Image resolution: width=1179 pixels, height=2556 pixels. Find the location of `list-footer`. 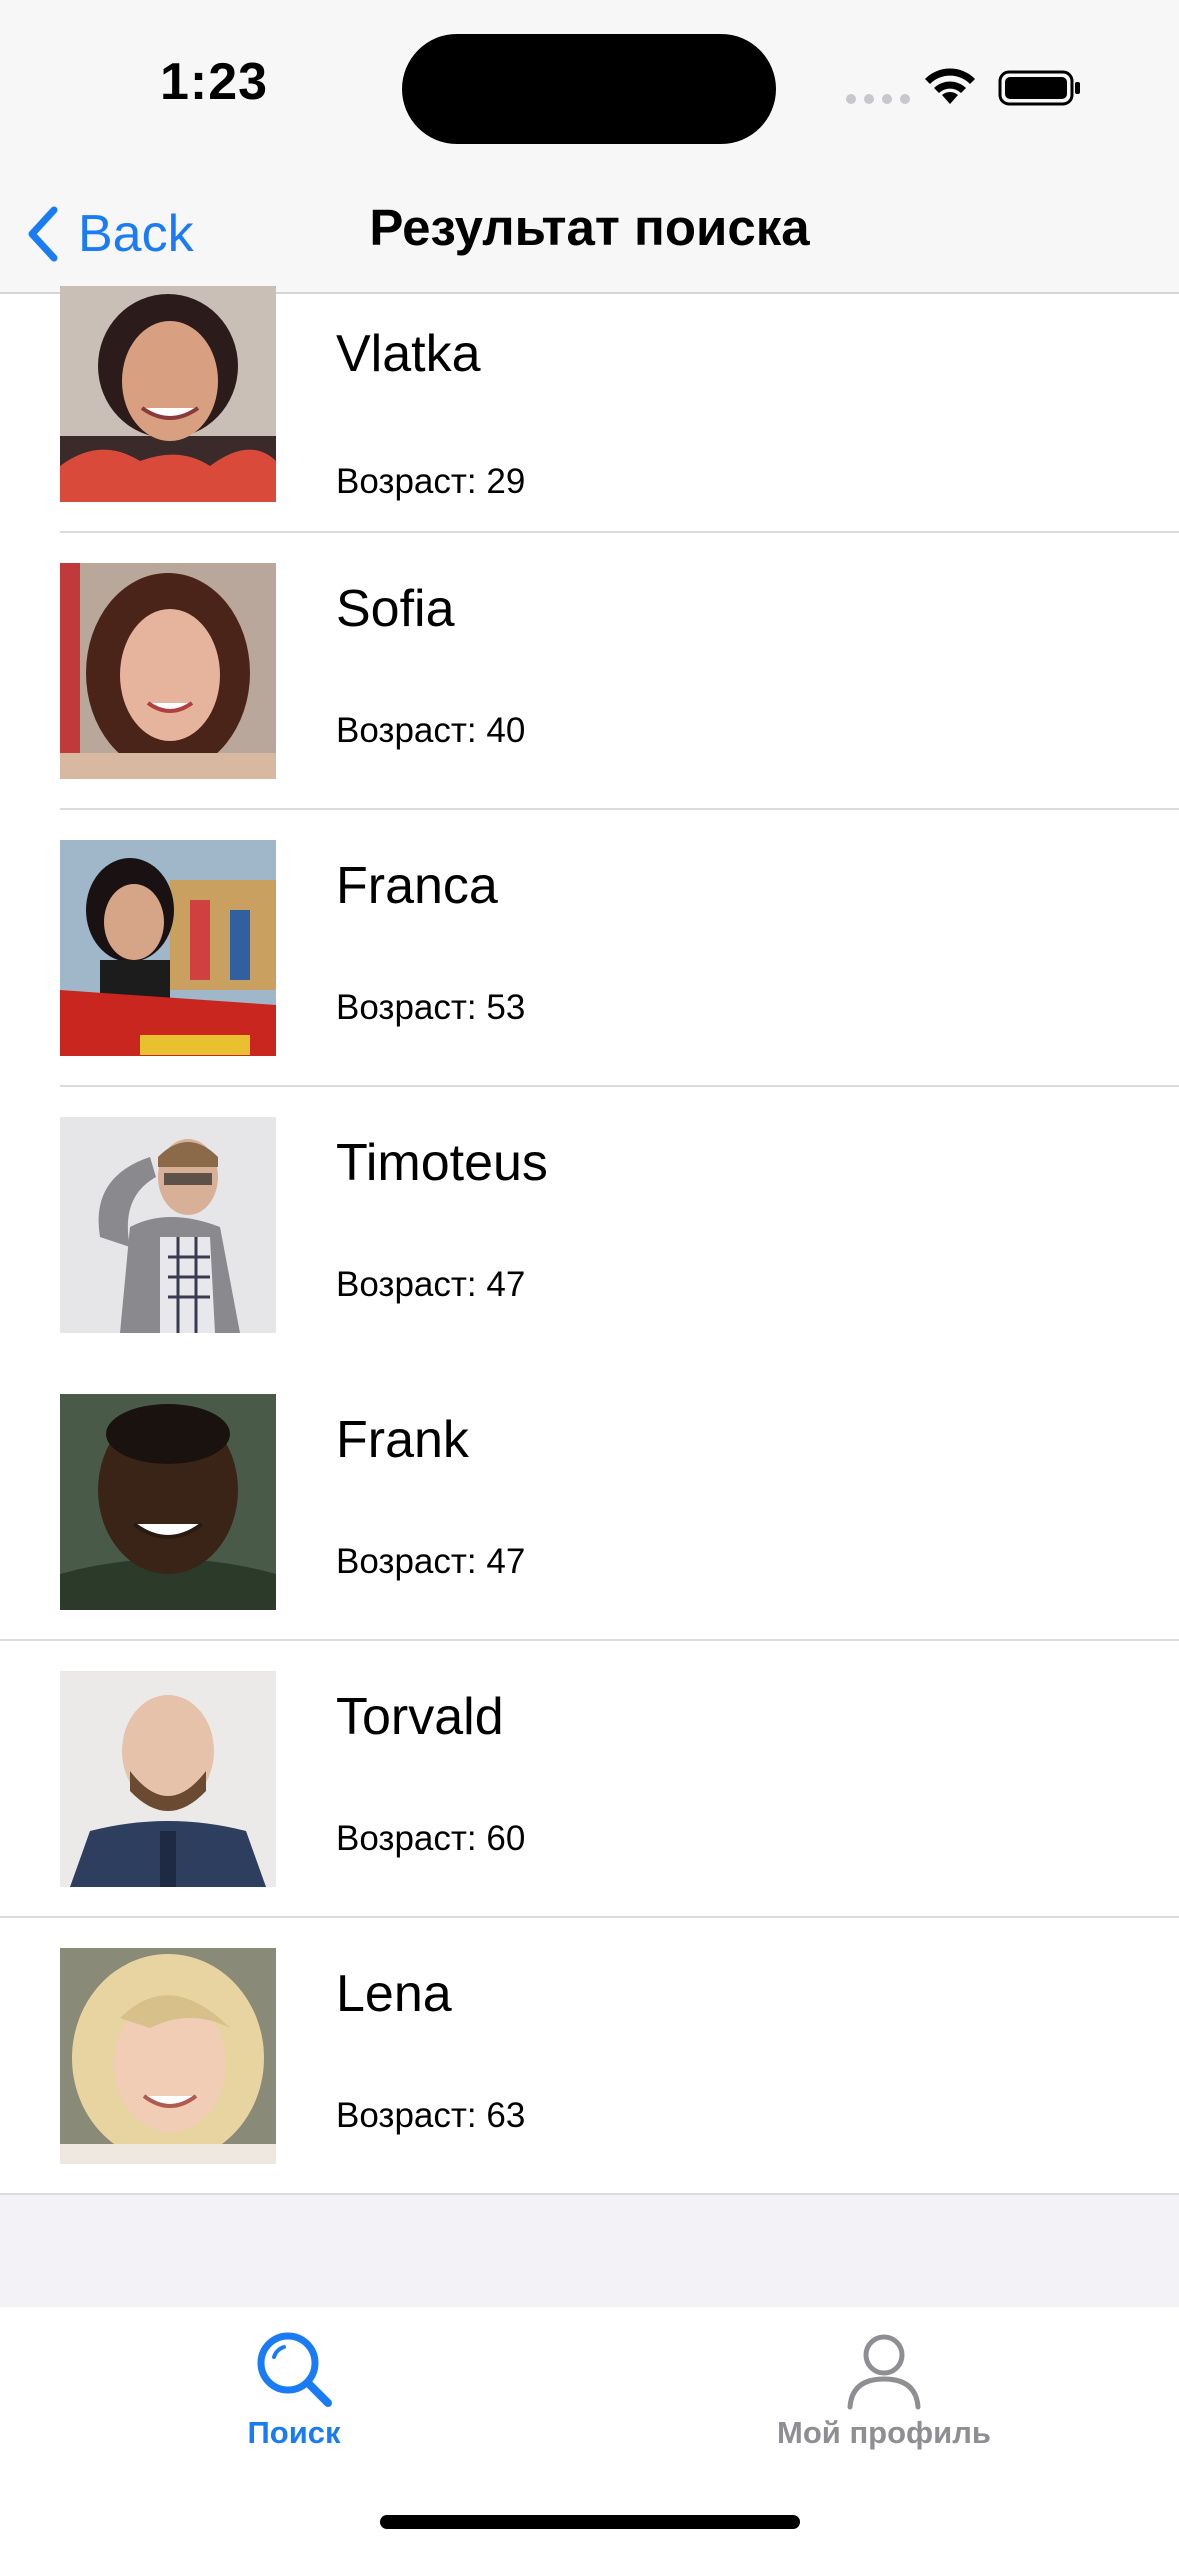

list-footer is located at coordinates (589, 2251).